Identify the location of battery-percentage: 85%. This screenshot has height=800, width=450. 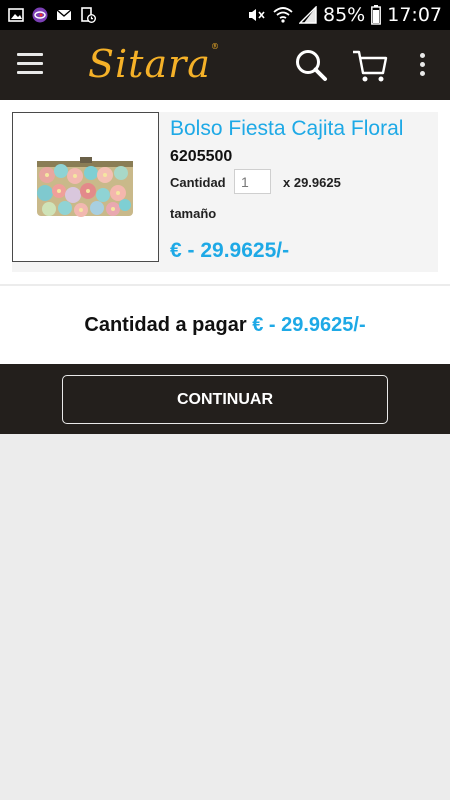
(344, 15).